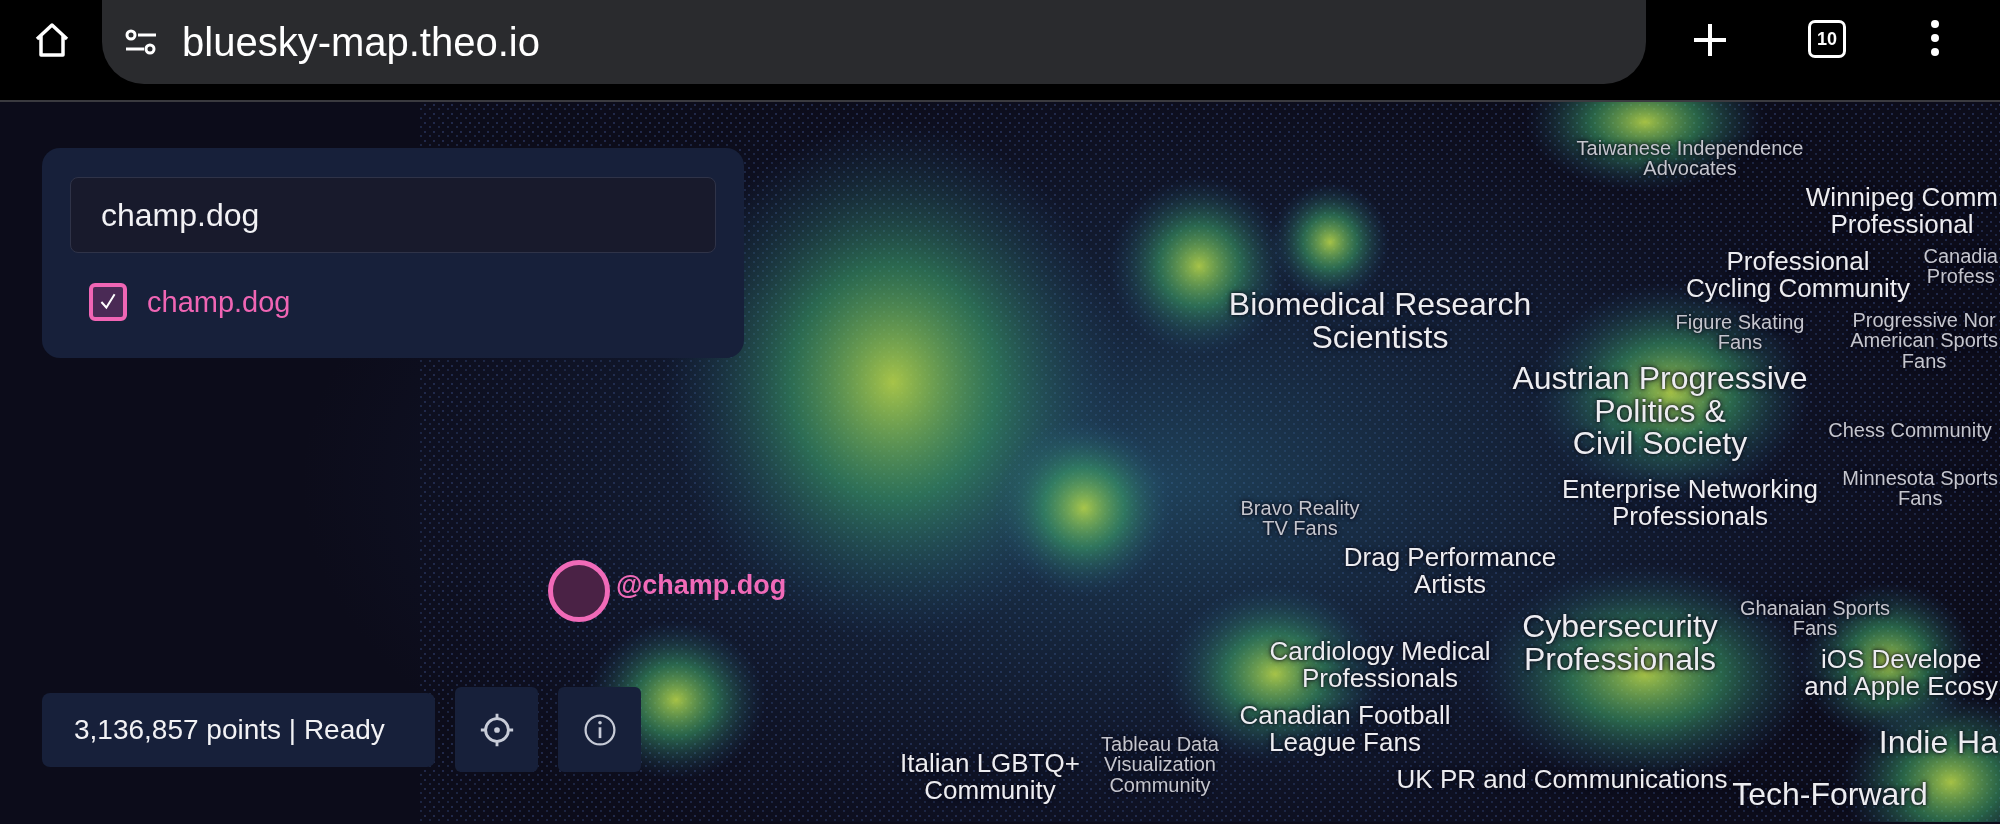  Describe the element at coordinates (1938, 742) in the screenshot. I see `map-label: Indie Ha` at that location.